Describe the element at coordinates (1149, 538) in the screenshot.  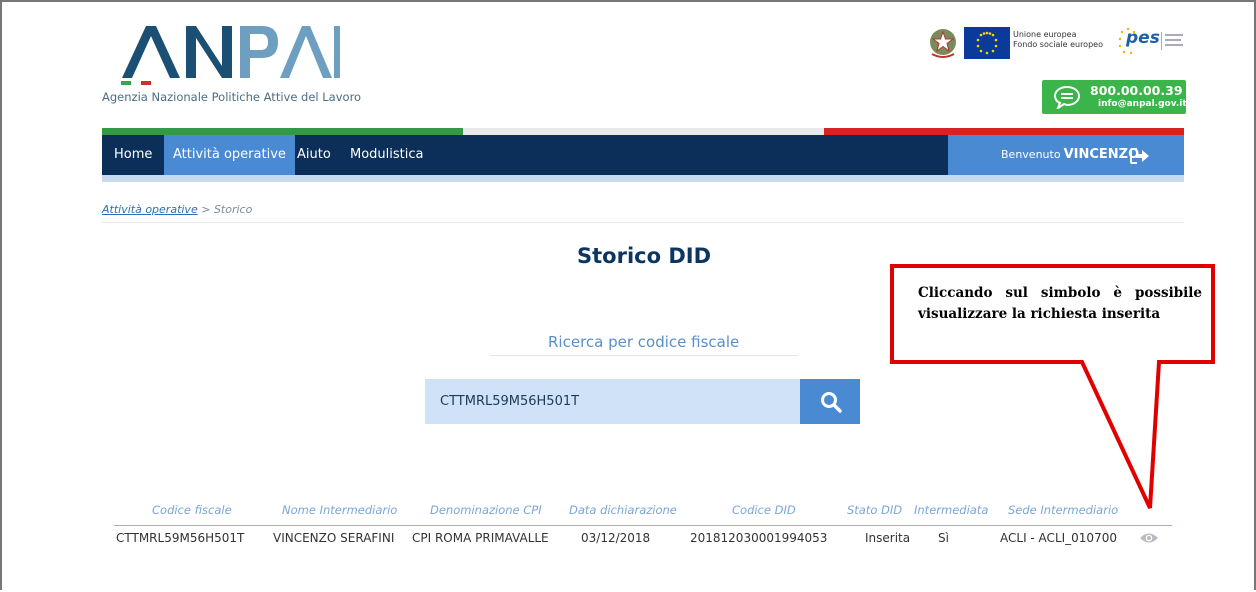
I see `view-eye-icon` at that location.